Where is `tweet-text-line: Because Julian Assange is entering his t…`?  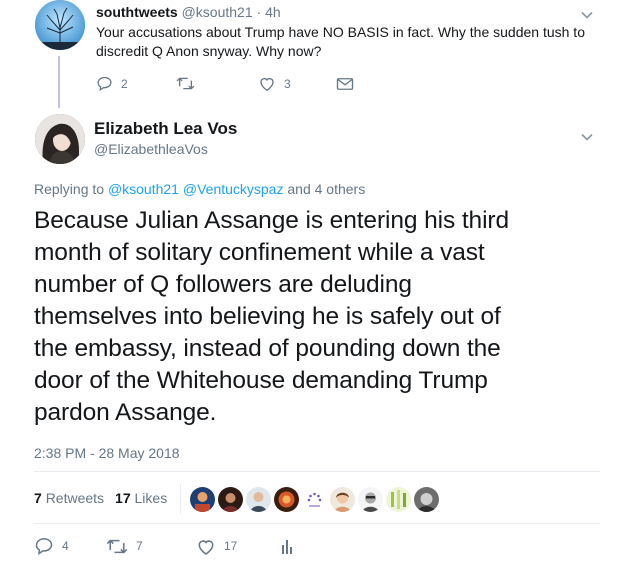
tweet-text-line: Because Julian Assange is entering his t… is located at coordinates (272, 220).